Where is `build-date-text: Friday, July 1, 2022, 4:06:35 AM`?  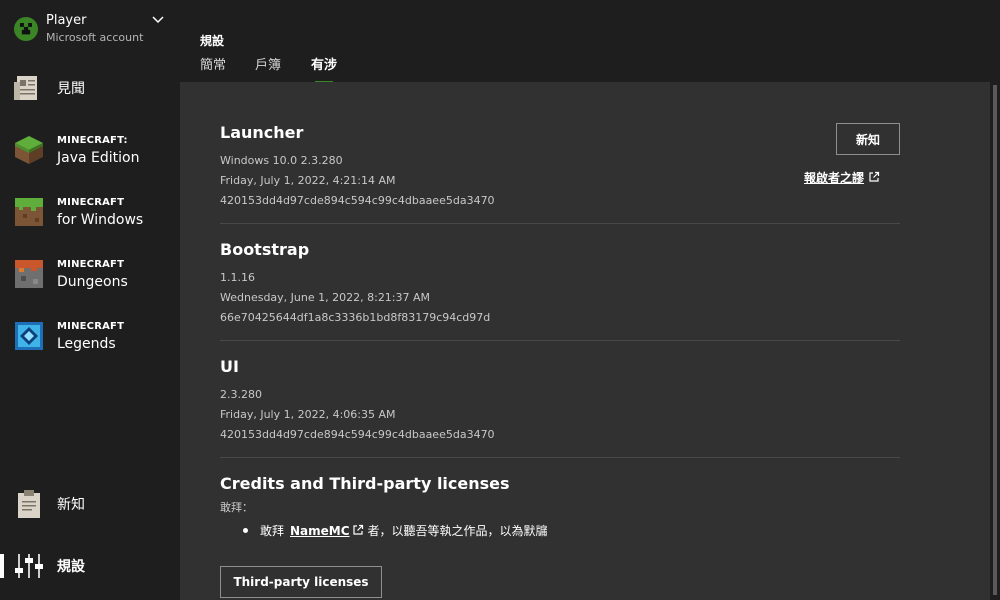
build-date-text: Friday, July 1, 2022, 4:06:35 AM is located at coordinates (308, 414).